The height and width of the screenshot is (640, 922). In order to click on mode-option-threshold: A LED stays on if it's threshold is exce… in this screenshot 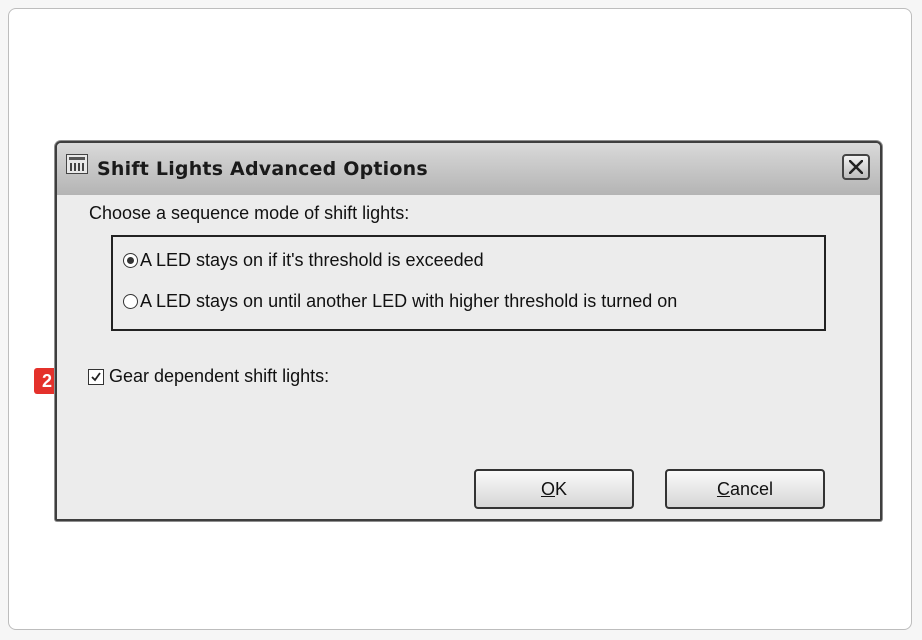, I will do `click(303, 260)`.